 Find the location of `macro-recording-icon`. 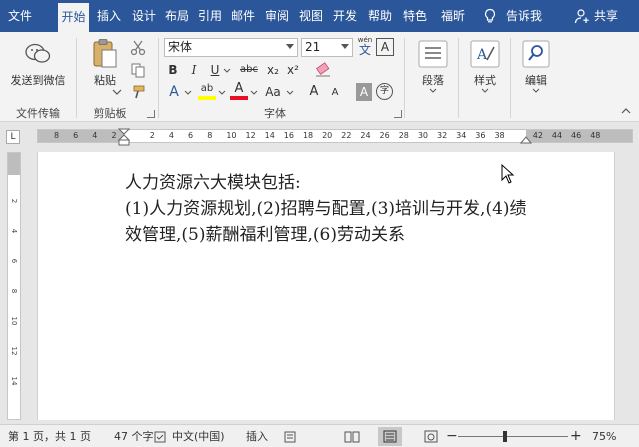

macro-recording-icon is located at coordinates (290, 437).